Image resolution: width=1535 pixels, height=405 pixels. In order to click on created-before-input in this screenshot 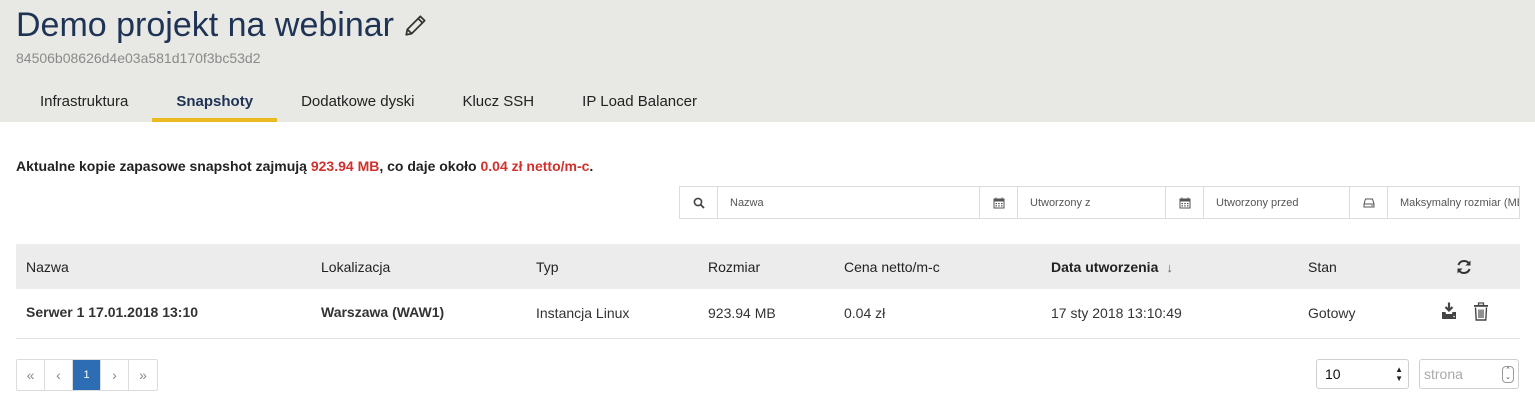, I will do `click(1282, 202)`.